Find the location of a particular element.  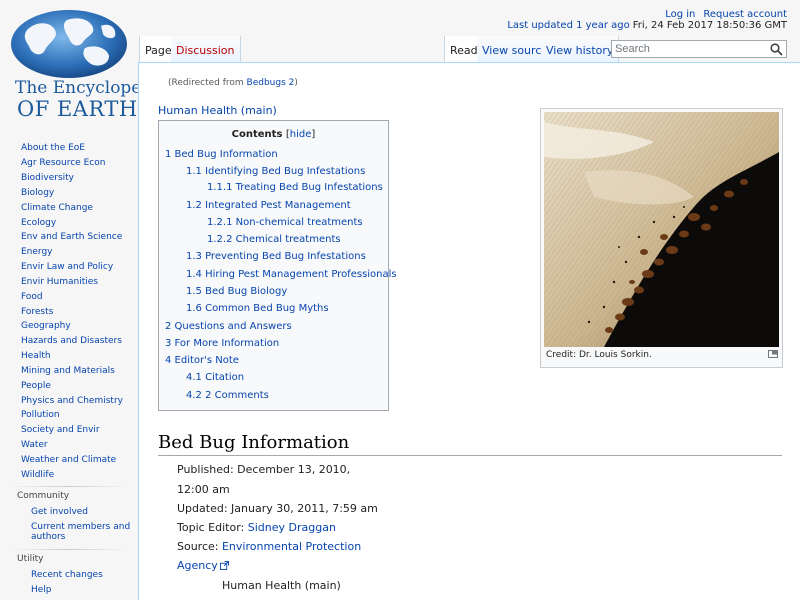

published-time: 12:00 am is located at coordinates (203, 489).